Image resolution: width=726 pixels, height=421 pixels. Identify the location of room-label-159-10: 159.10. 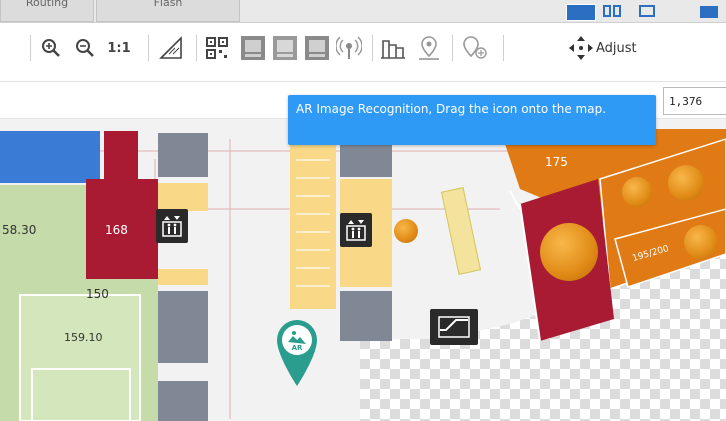
(83, 337).